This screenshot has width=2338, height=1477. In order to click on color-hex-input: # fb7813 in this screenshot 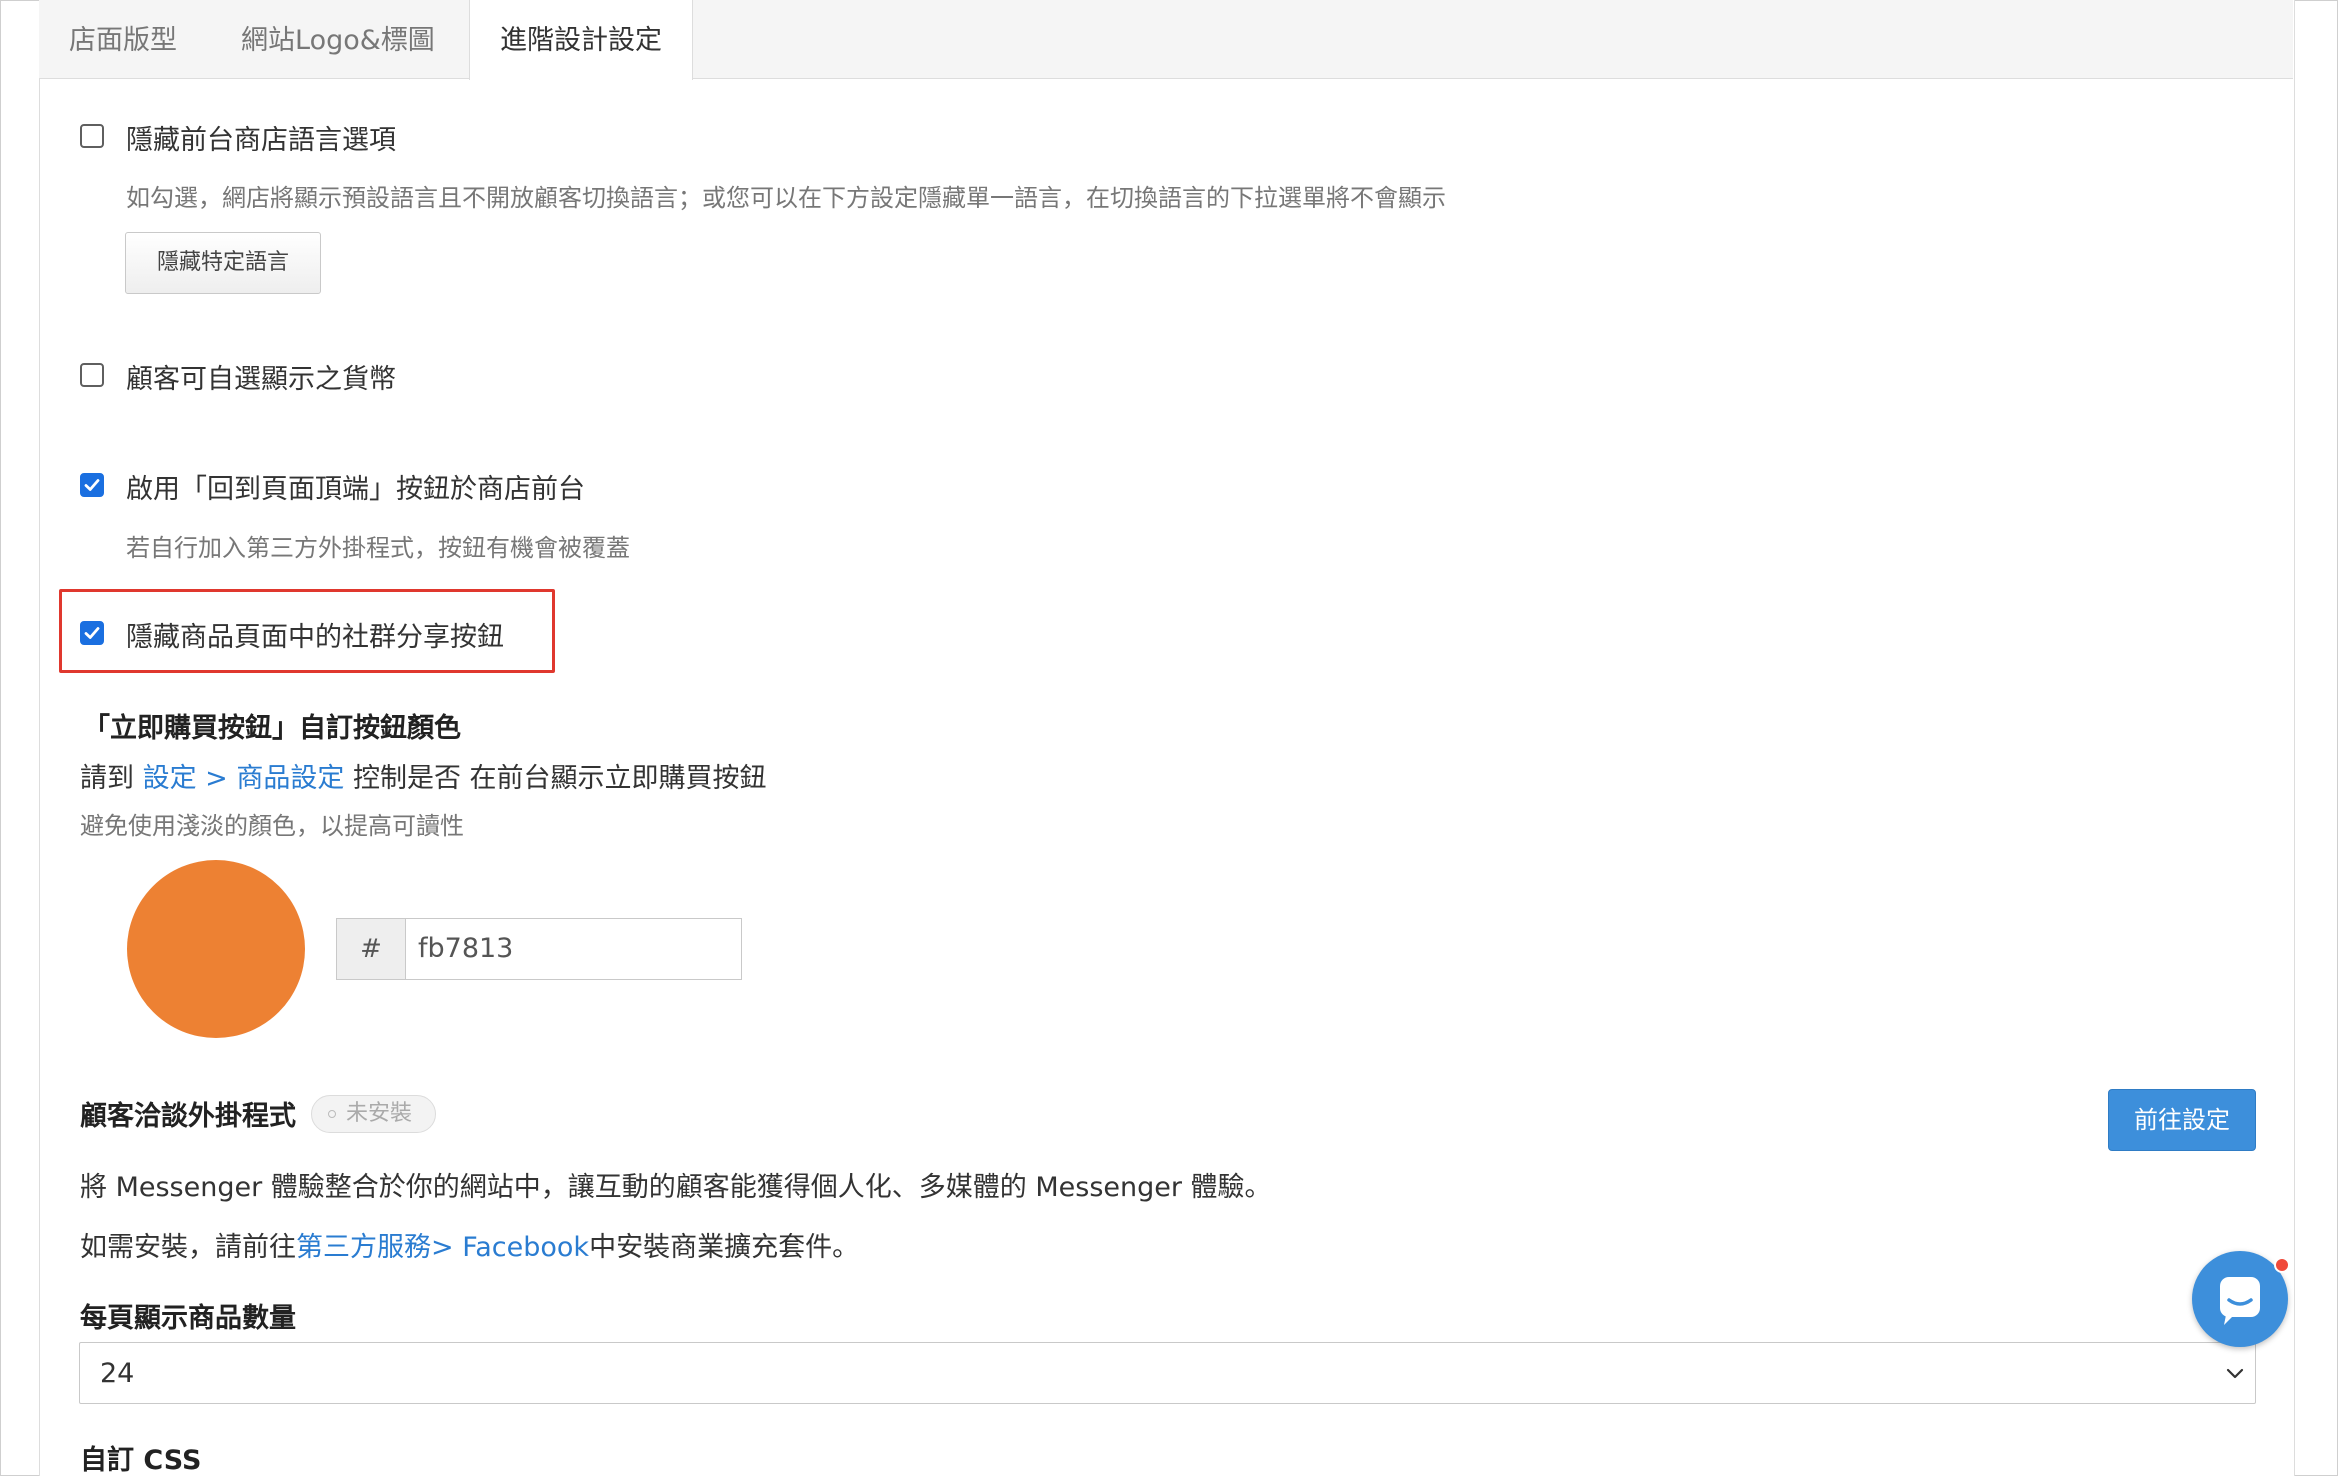, I will do `click(539, 949)`.